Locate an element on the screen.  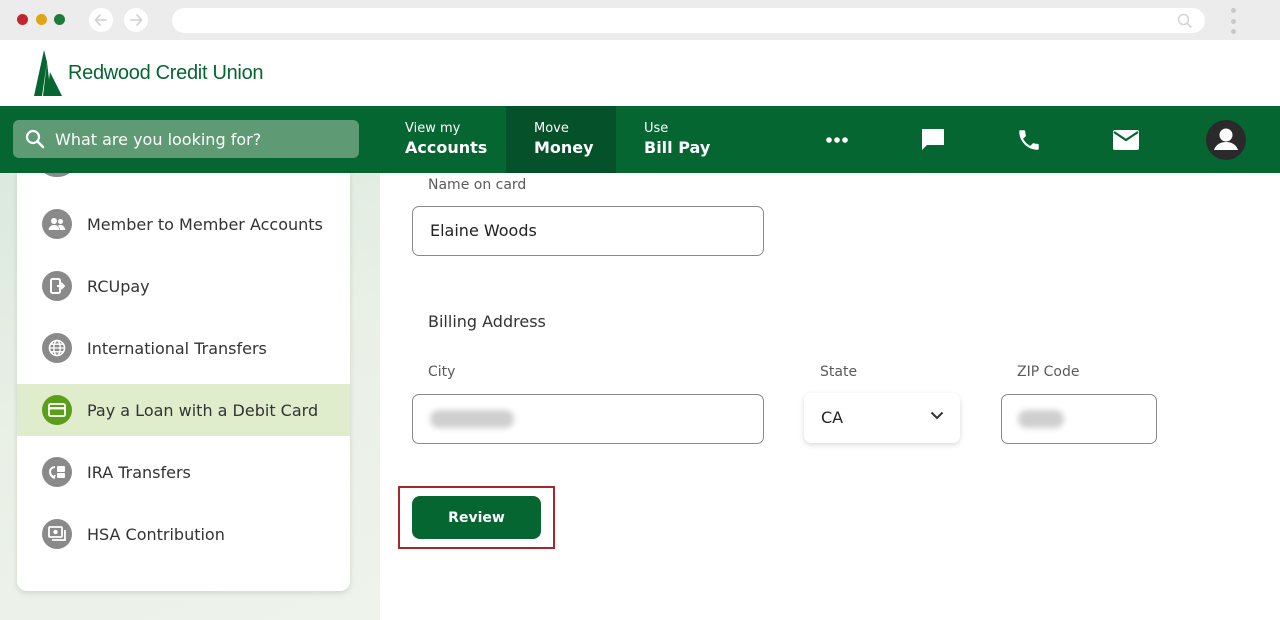
sidebar-item-international: International Transfers is located at coordinates (183, 348).